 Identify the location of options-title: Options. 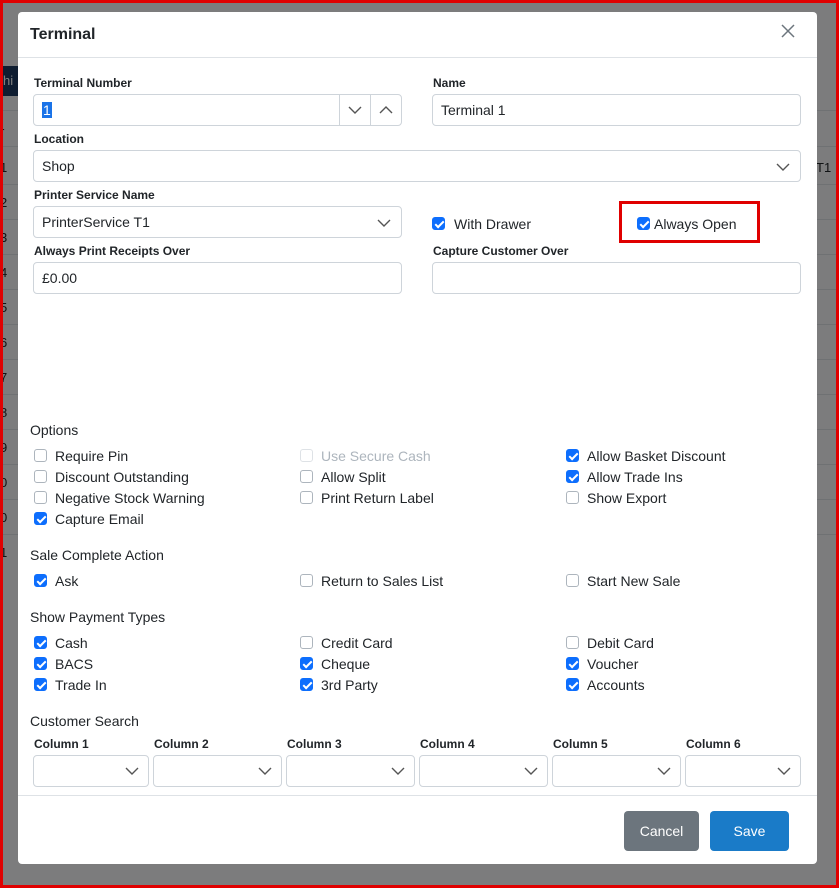
(54, 430).